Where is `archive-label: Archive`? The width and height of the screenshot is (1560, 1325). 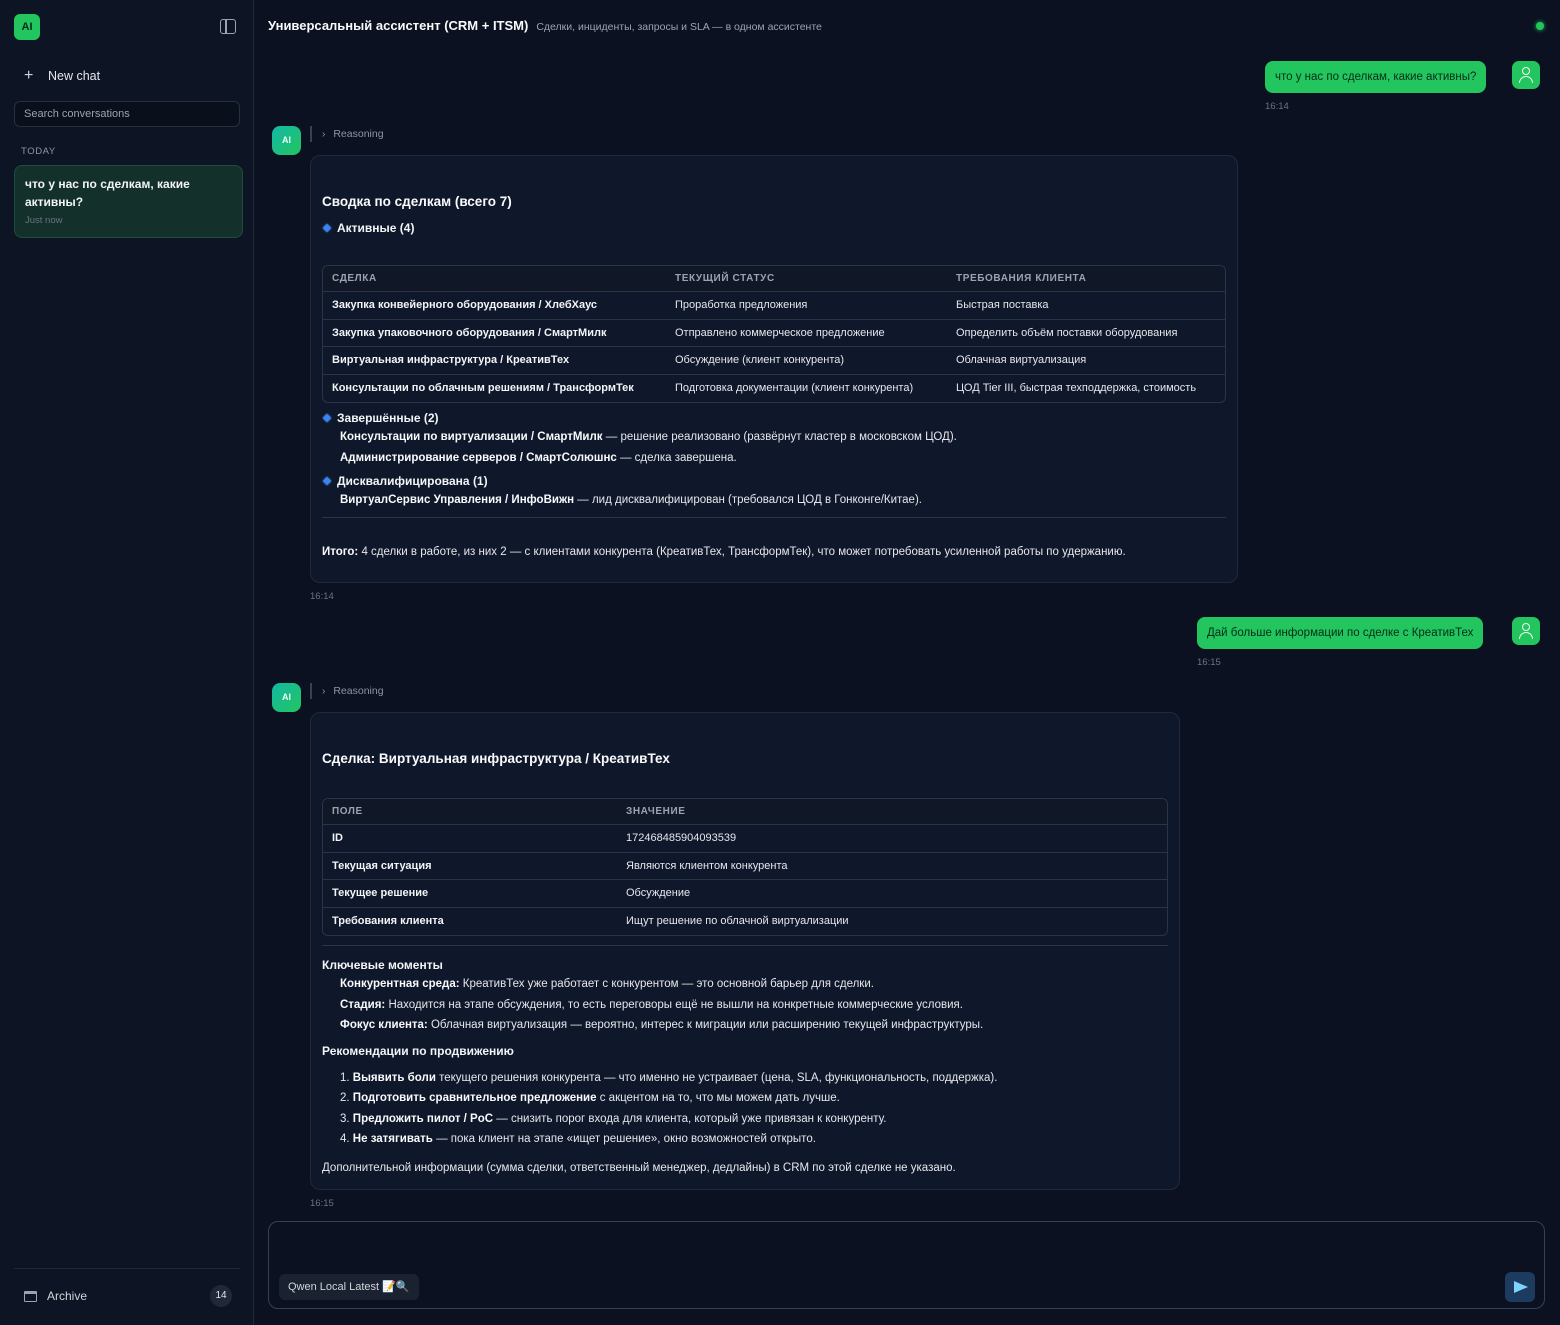
archive-label: Archive is located at coordinates (67, 1296).